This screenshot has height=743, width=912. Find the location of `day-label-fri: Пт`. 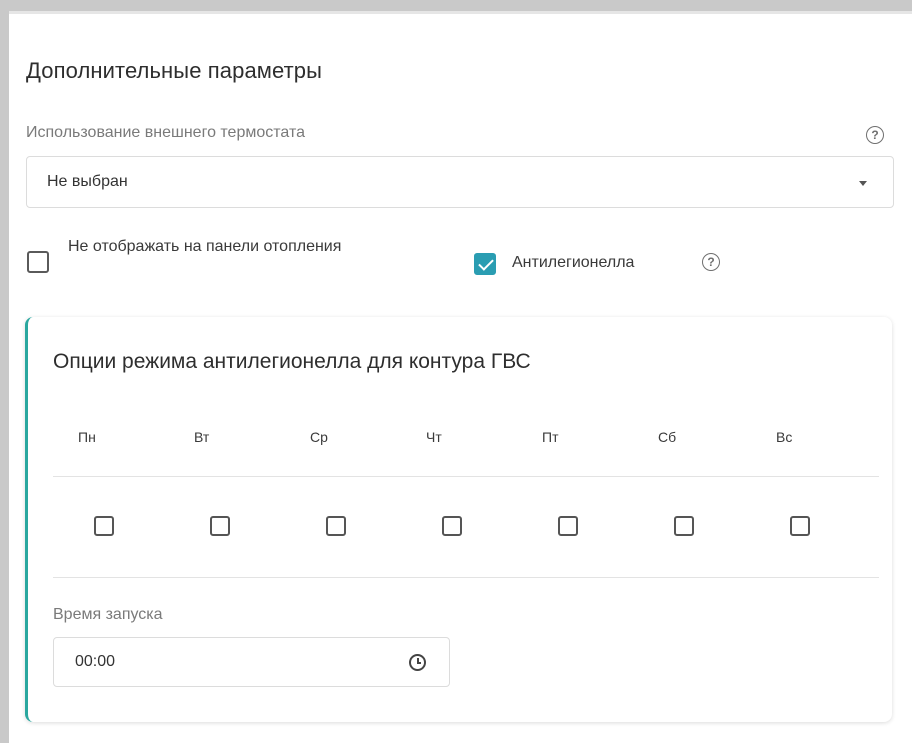

day-label-fri: Пт is located at coordinates (550, 437).